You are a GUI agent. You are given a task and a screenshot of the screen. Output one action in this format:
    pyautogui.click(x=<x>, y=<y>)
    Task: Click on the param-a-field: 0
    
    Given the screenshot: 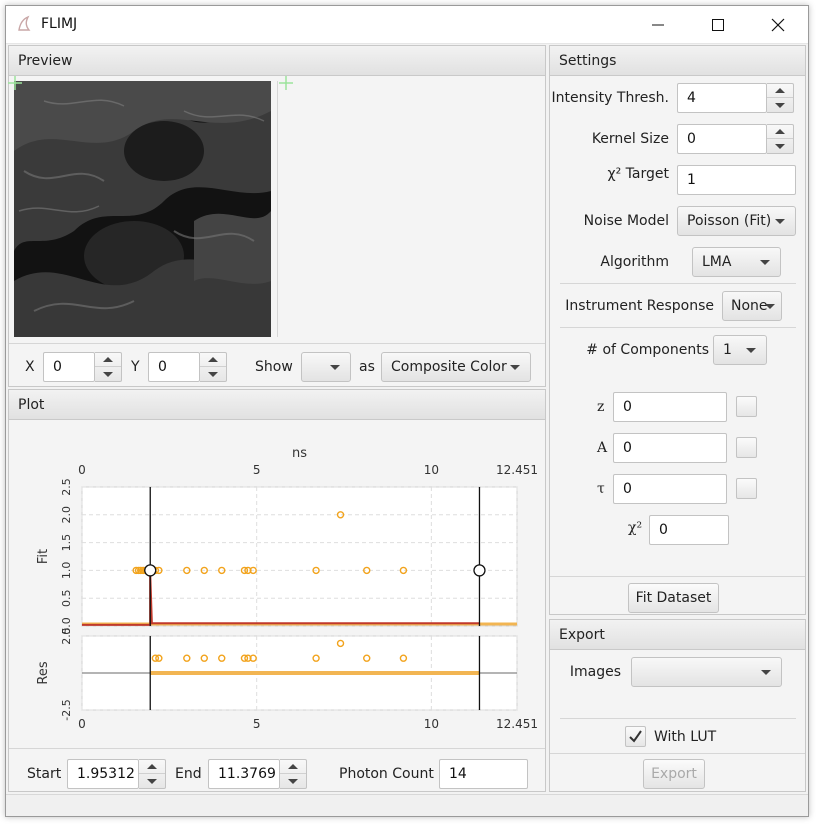 What is the action you would take?
    pyautogui.click(x=670, y=448)
    